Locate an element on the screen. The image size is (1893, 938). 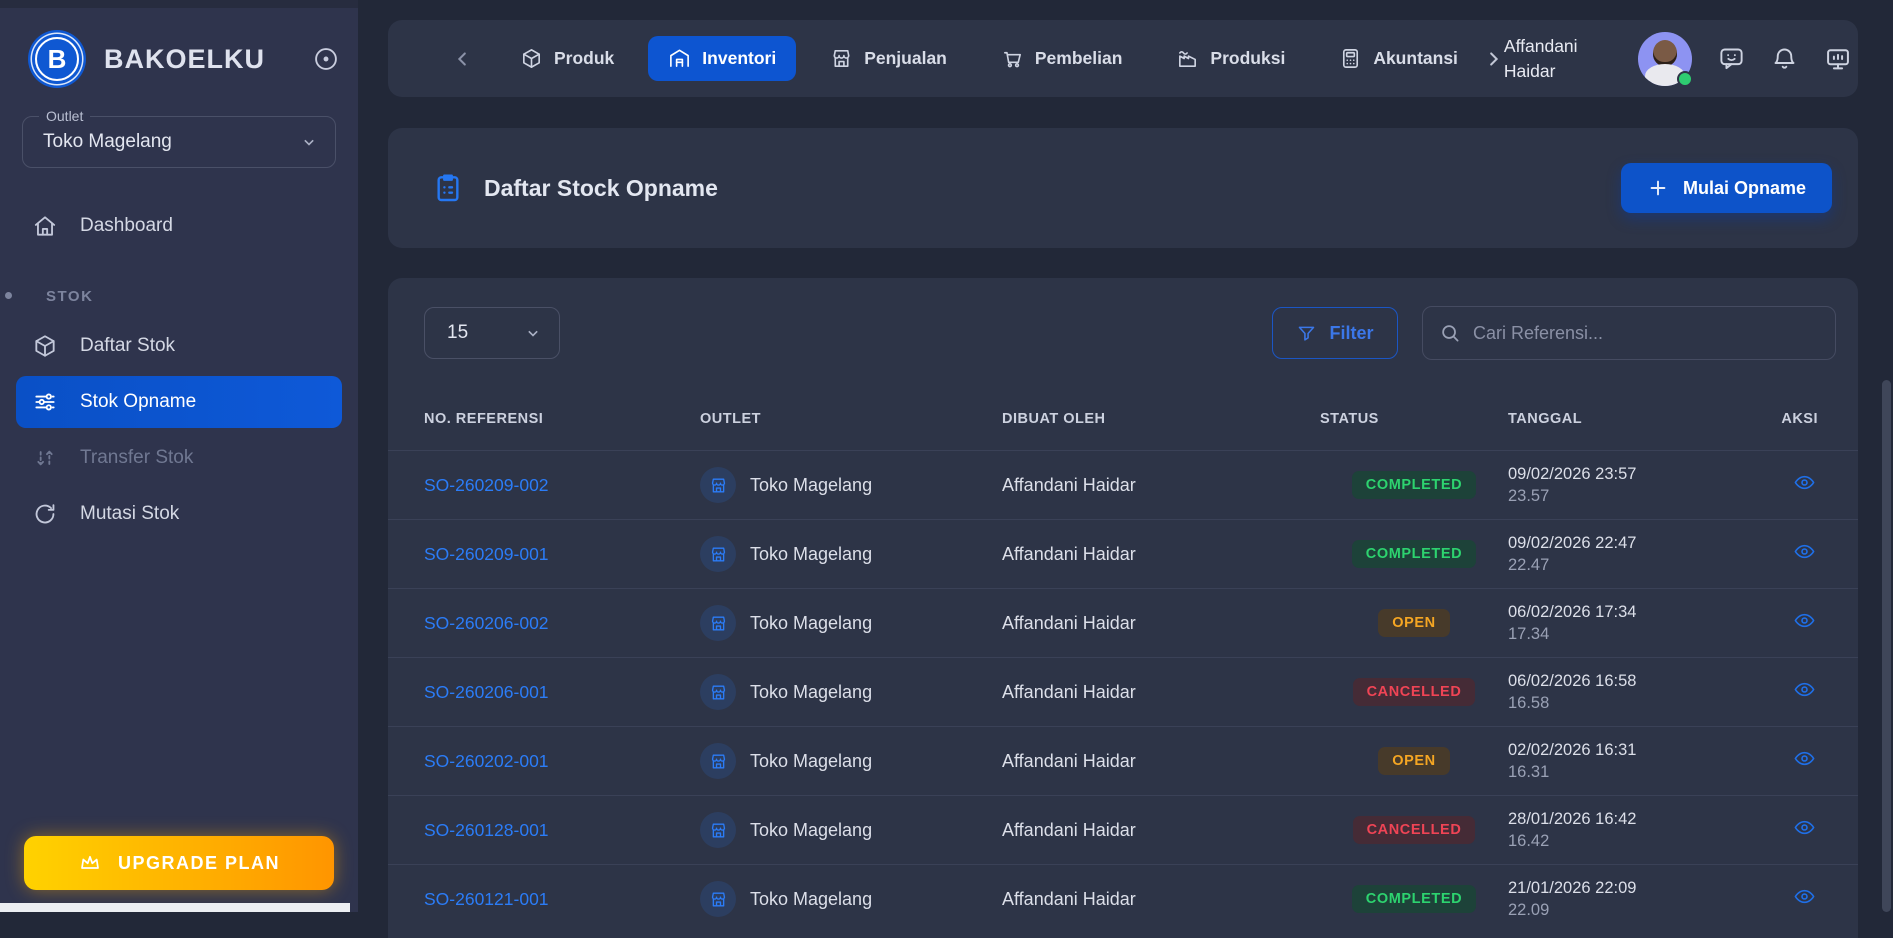
column-header: DIBUAT OLEH is located at coordinates (1054, 419).